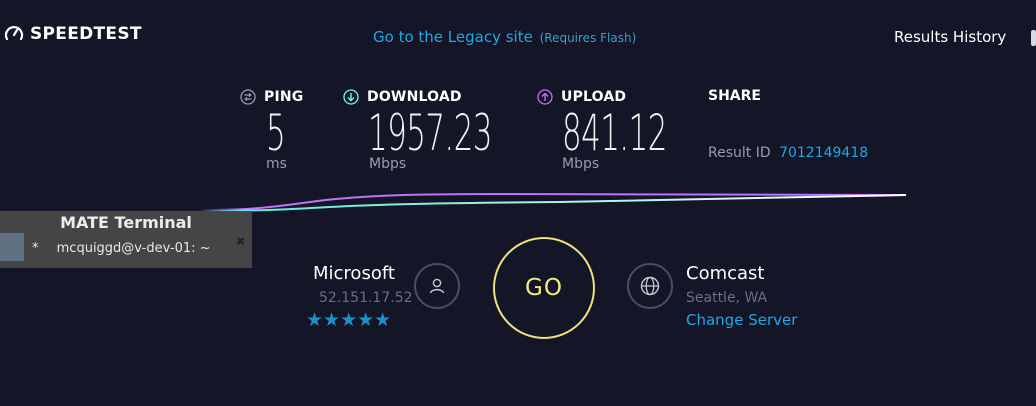 This screenshot has height=406, width=1036. Describe the element at coordinates (276, 164) in the screenshot. I see `ping-unit: ms` at that location.